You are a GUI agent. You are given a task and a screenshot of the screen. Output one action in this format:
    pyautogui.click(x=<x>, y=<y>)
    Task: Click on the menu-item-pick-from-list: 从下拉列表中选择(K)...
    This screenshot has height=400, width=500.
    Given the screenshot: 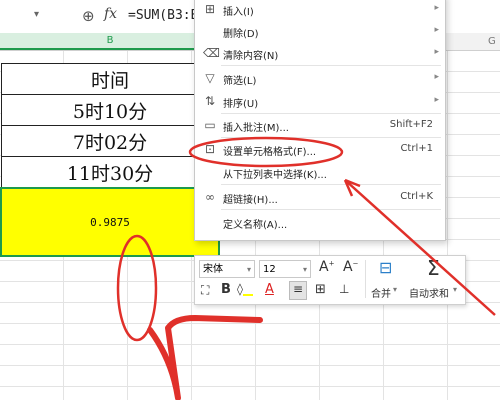 What is the action you would take?
    pyautogui.click(x=320, y=173)
    